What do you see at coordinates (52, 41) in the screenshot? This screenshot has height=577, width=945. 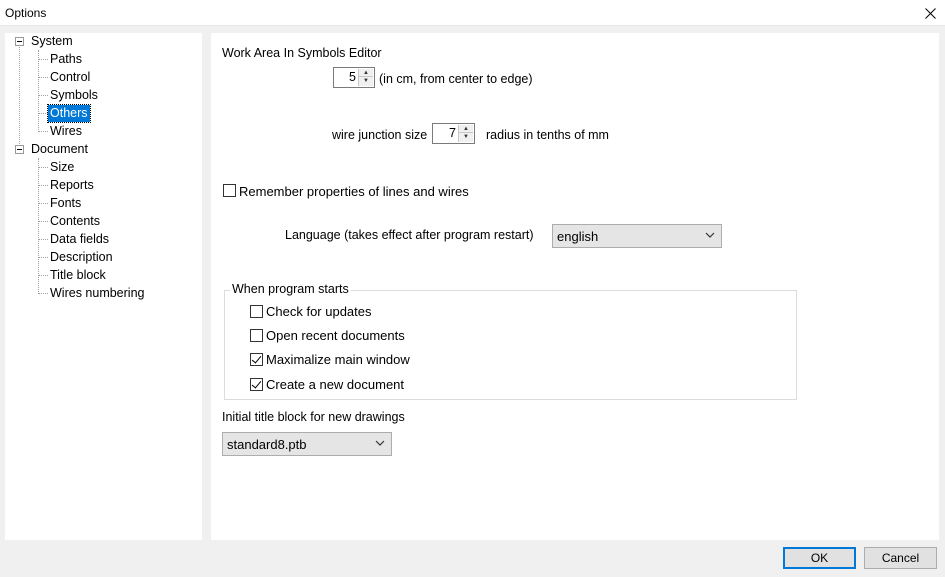 I see `tree-item-system: System` at bounding box center [52, 41].